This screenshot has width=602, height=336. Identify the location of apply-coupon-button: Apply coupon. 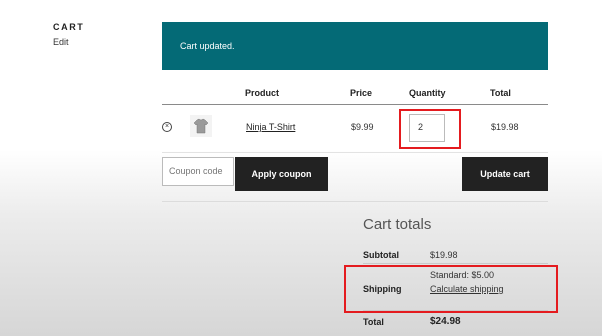
(281, 174).